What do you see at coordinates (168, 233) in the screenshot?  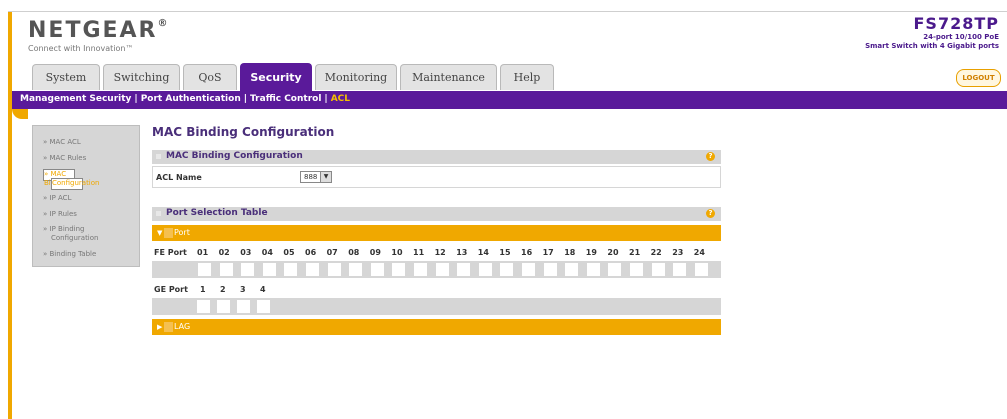 I see `port-group-checkbox` at bounding box center [168, 233].